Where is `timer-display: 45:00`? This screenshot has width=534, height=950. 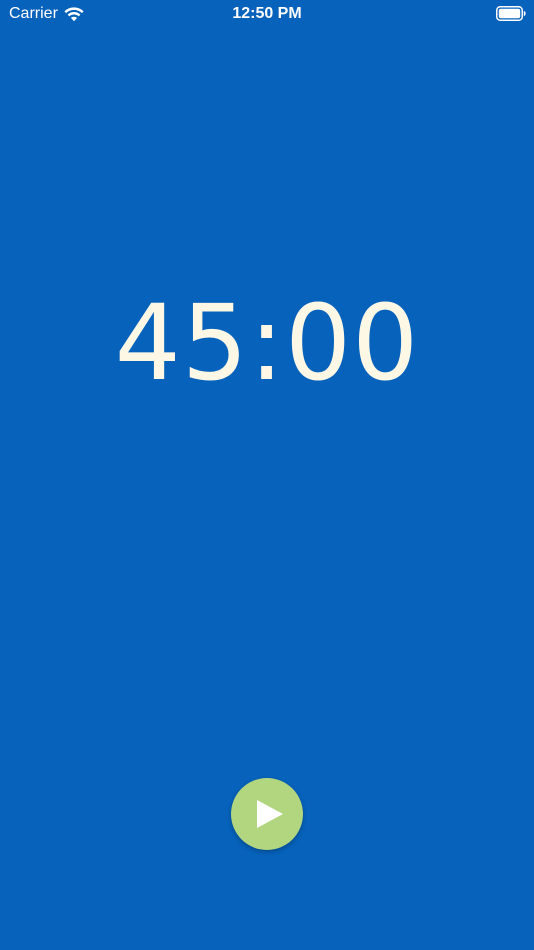 timer-display: 45:00 is located at coordinates (267, 343).